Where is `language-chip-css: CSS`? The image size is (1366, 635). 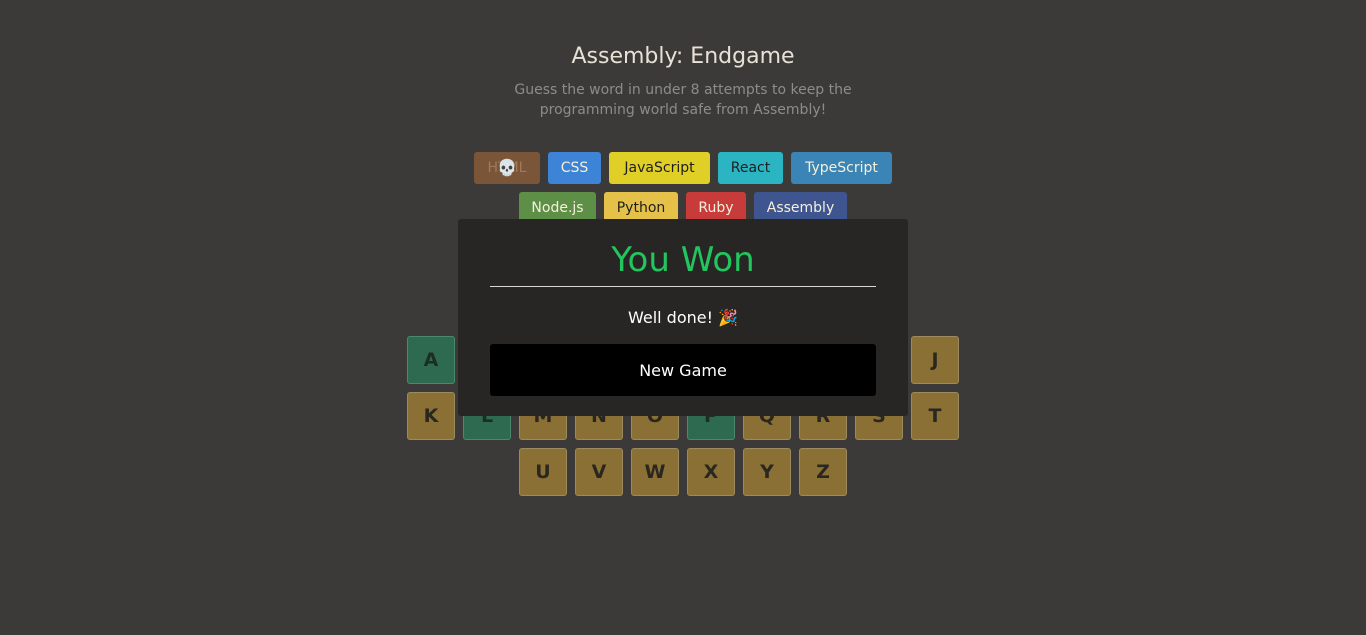 language-chip-css: CSS is located at coordinates (574, 168).